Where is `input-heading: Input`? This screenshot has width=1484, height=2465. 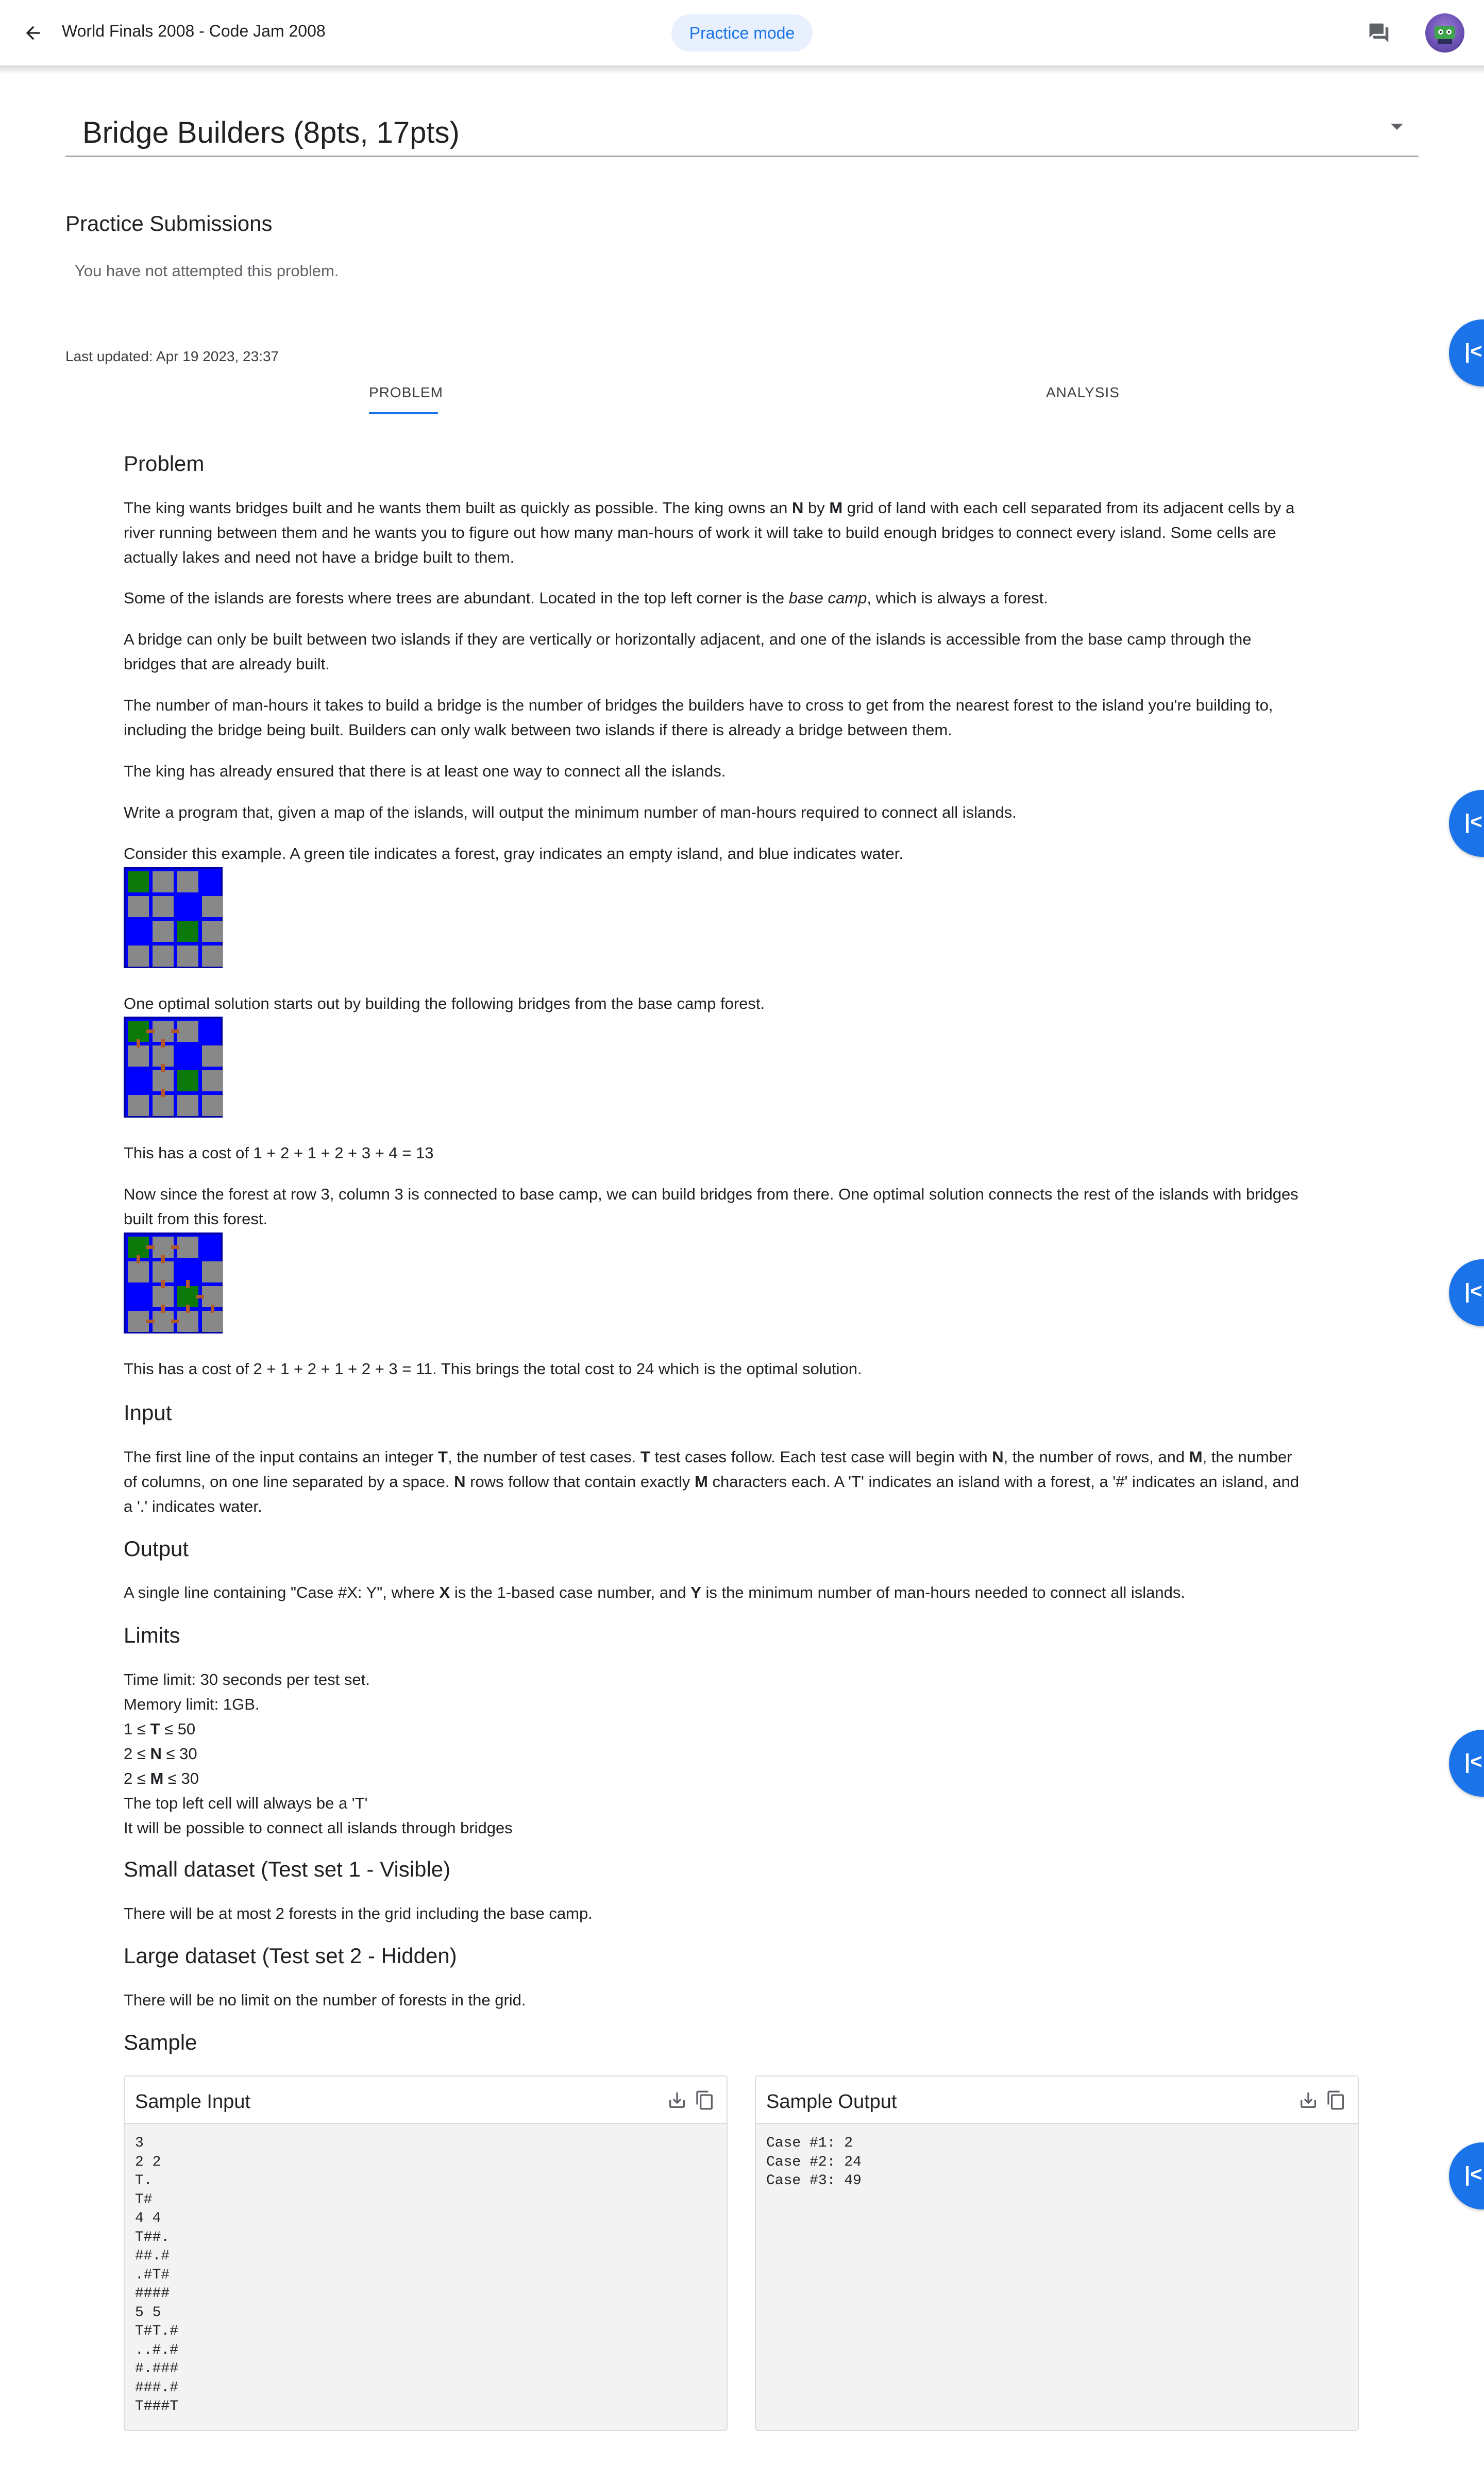 input-heading: Input is located at coordinates (148, 1412).